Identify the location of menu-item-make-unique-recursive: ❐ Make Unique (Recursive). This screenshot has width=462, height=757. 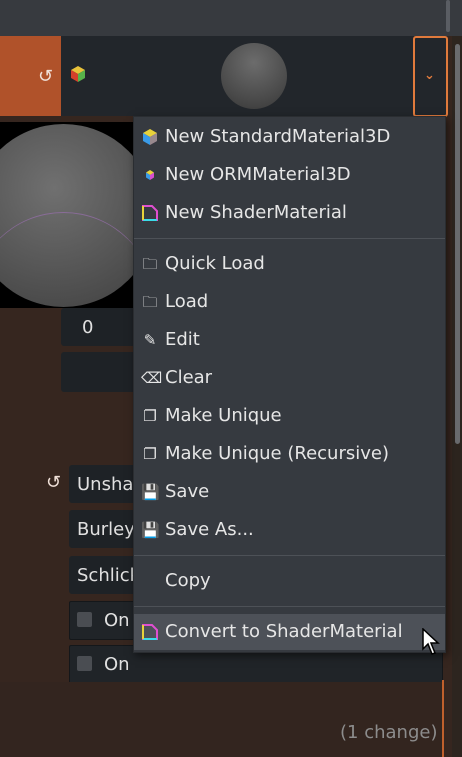
(289, 454).